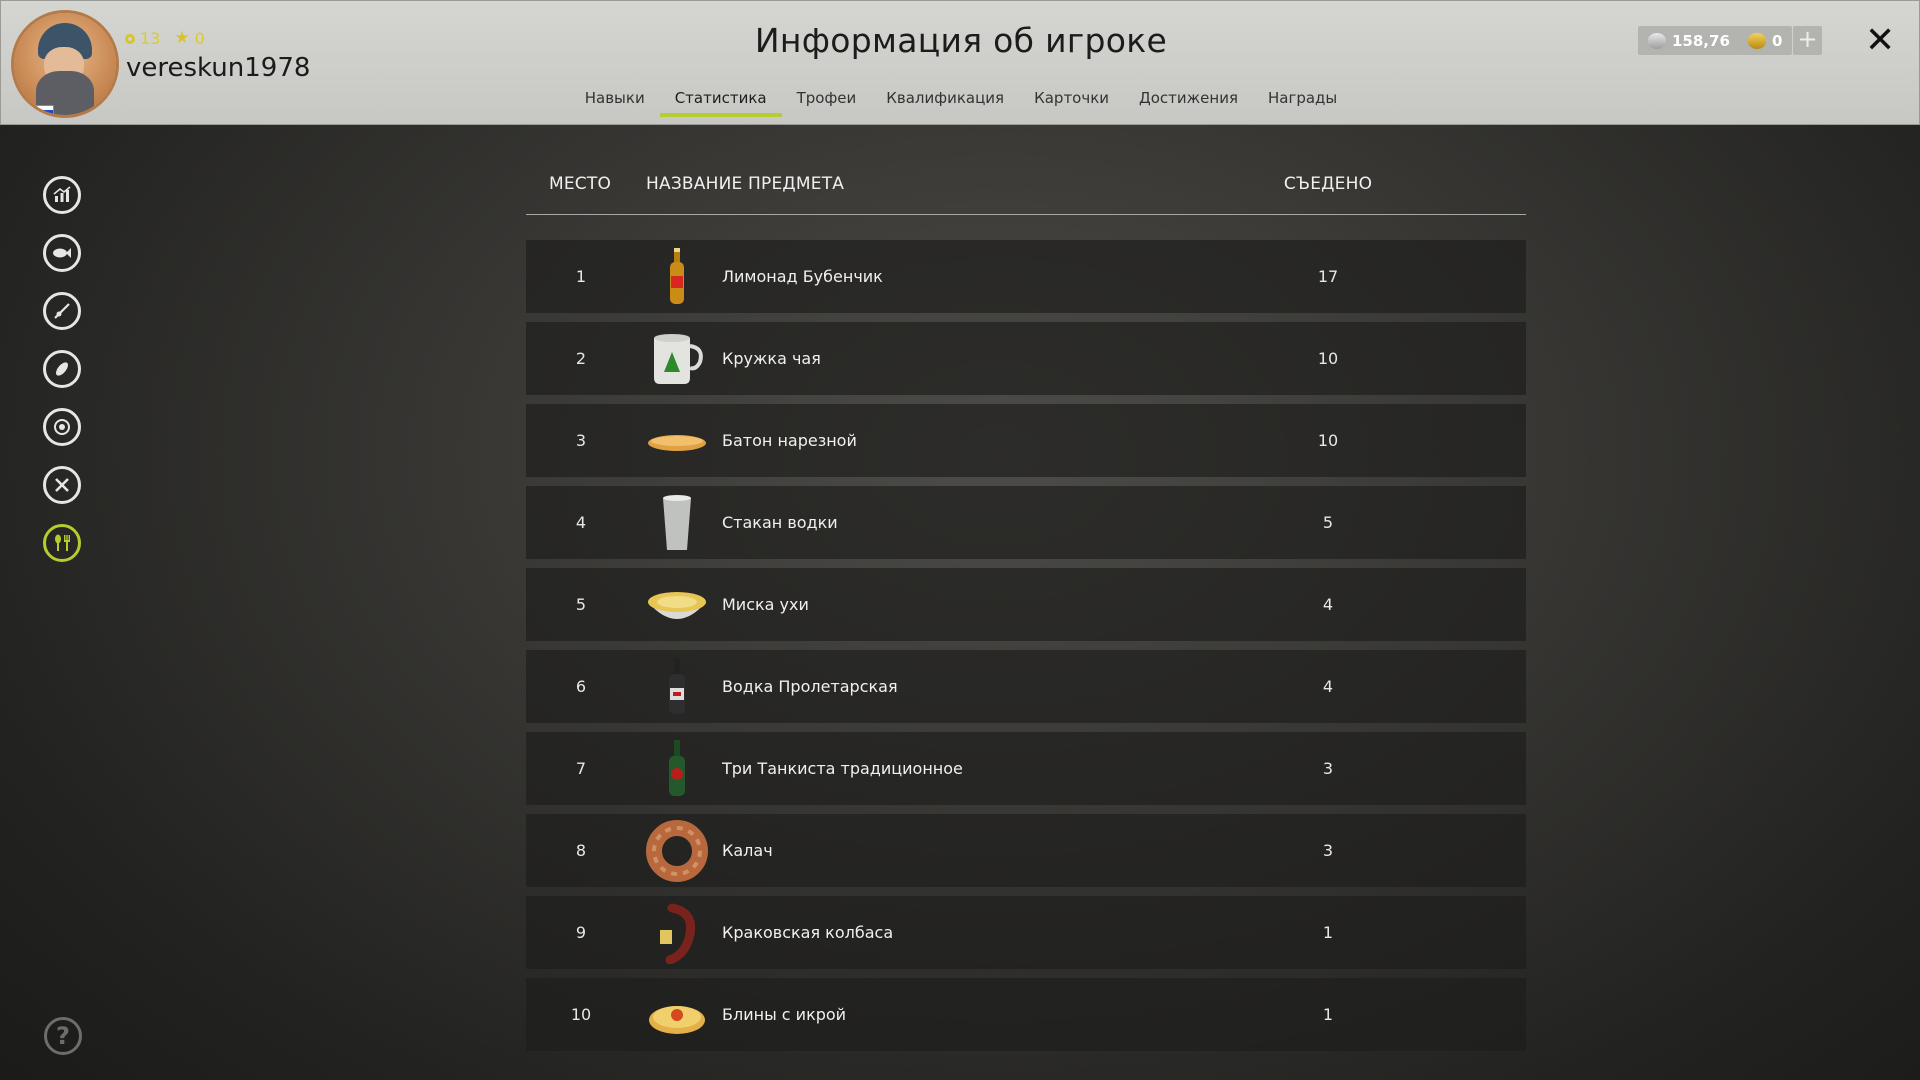  Describe the element at coordinates (677, 523) in the screenshot. I see `vodka-glass-icon` at that location.